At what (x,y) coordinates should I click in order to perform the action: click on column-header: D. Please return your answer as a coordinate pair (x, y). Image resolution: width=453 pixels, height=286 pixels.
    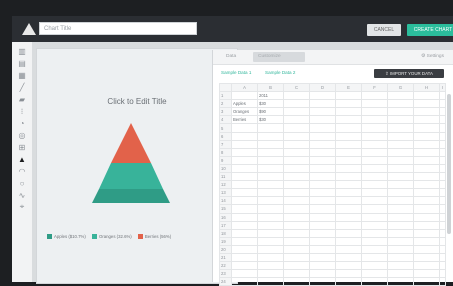
    Looking at the image, I should click on (322, 87).